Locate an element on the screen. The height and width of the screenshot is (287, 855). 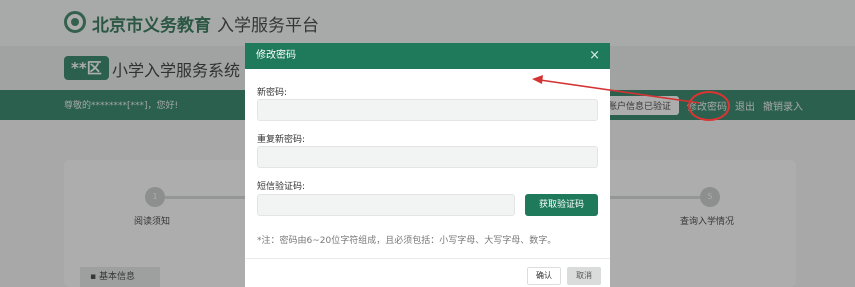
dialog-footer-divider is located at coordinates (427, 258).